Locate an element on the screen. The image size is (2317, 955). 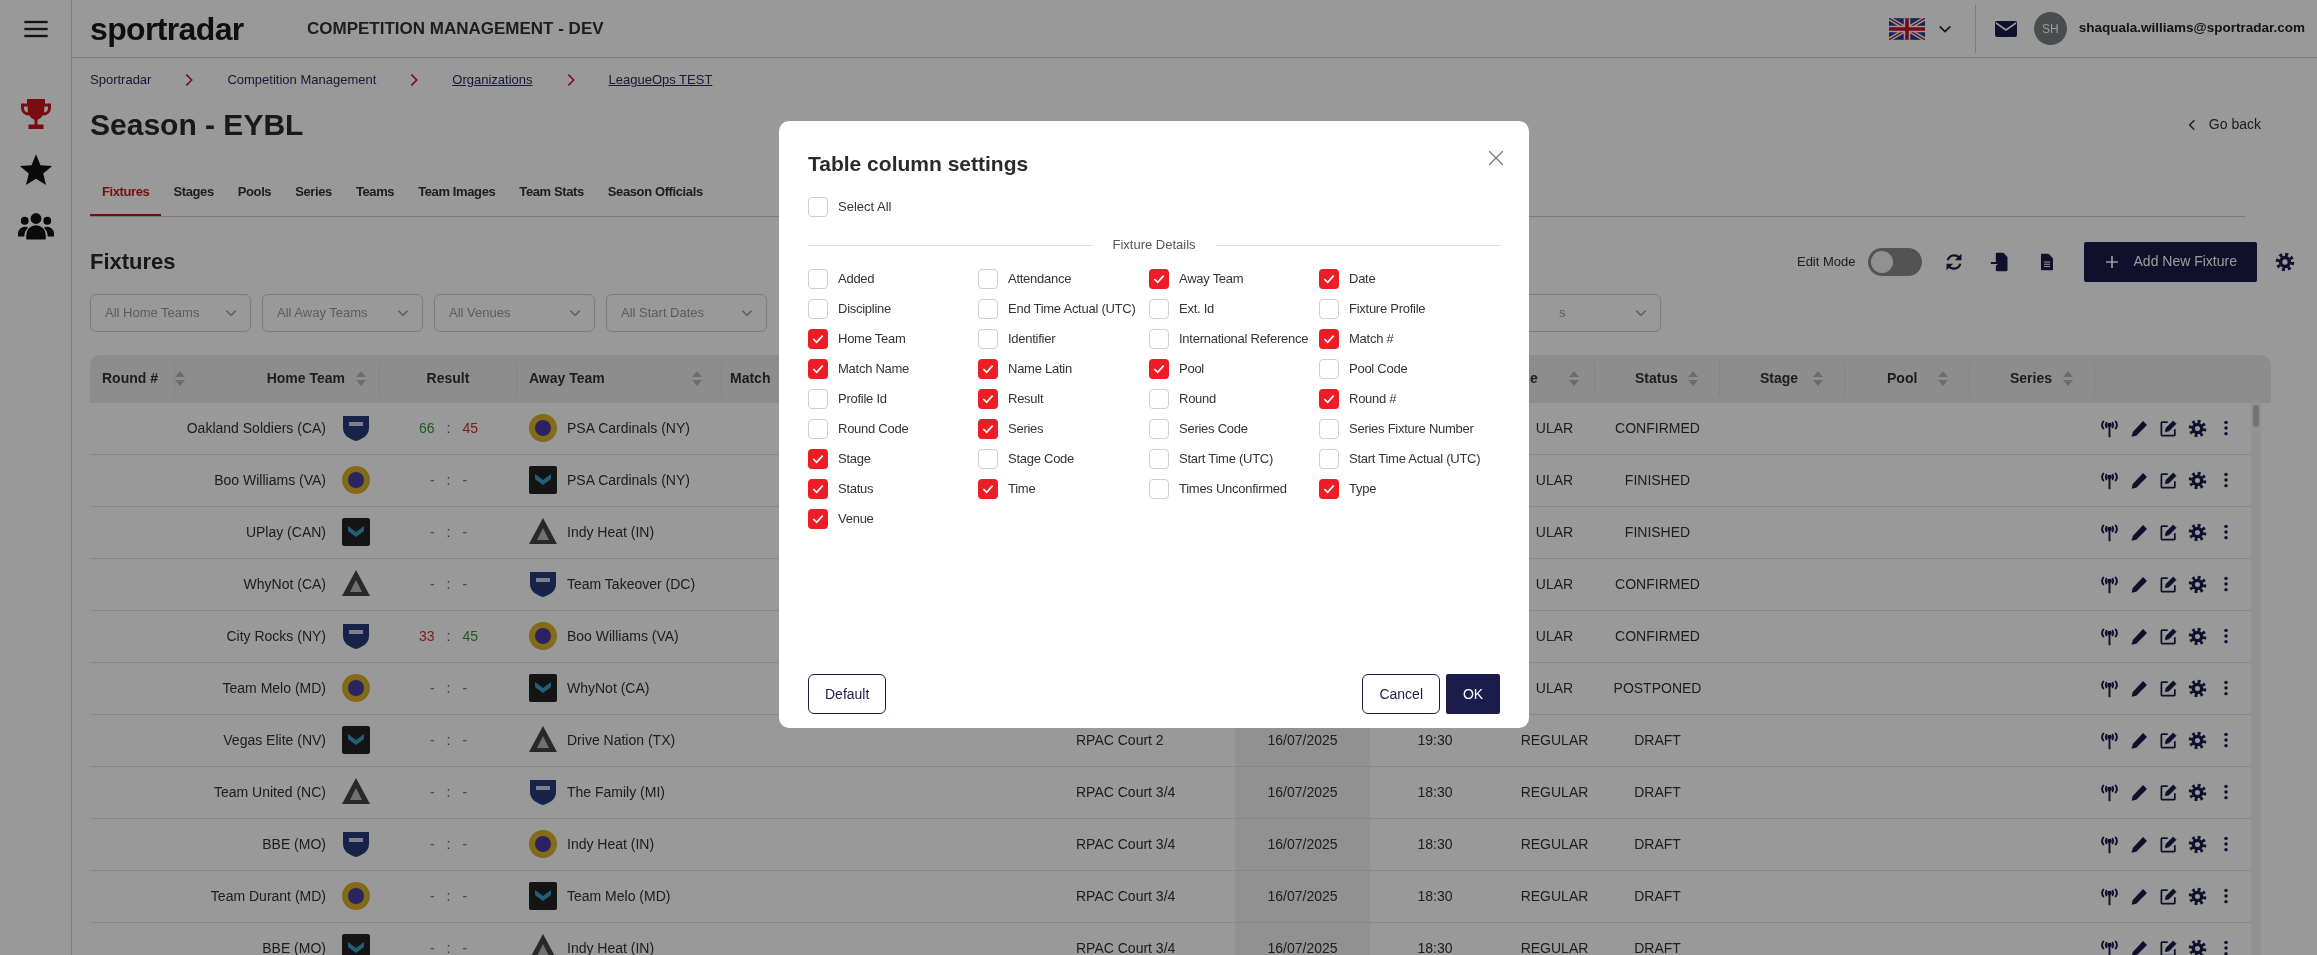
tab: Pools is located at coordinates (254, 192).